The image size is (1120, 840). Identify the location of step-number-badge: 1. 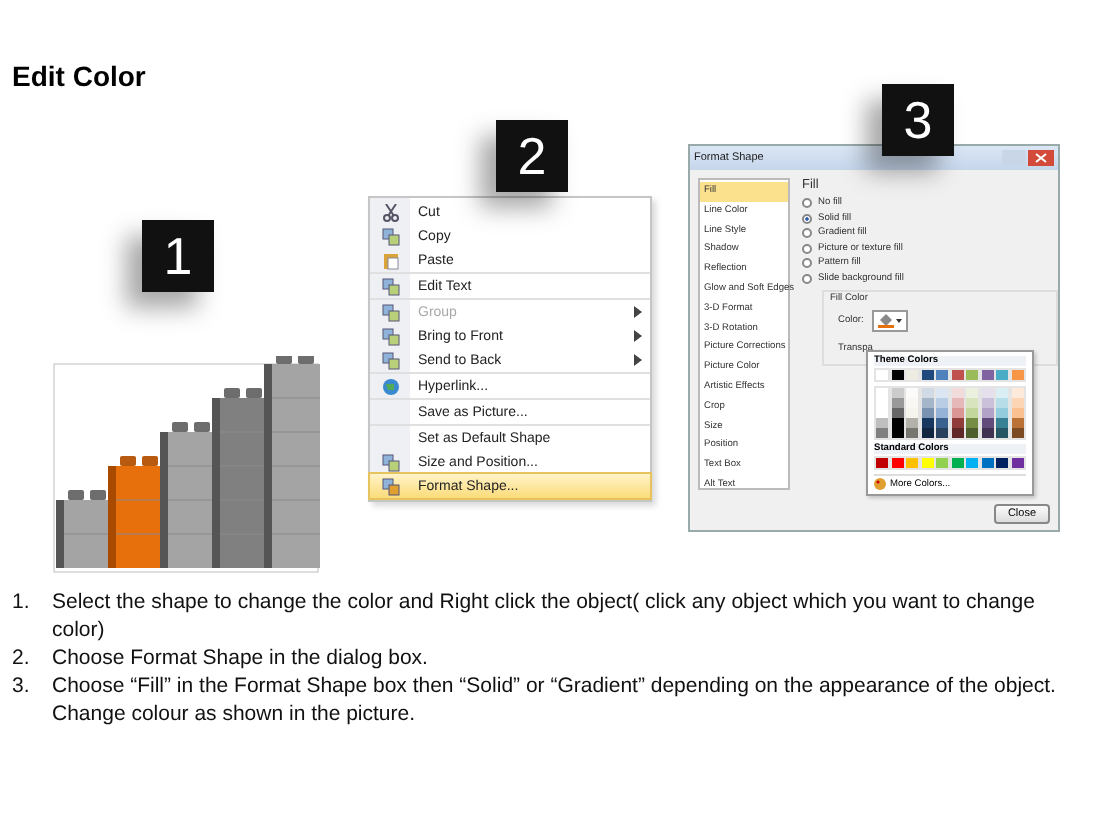
(178, 256).